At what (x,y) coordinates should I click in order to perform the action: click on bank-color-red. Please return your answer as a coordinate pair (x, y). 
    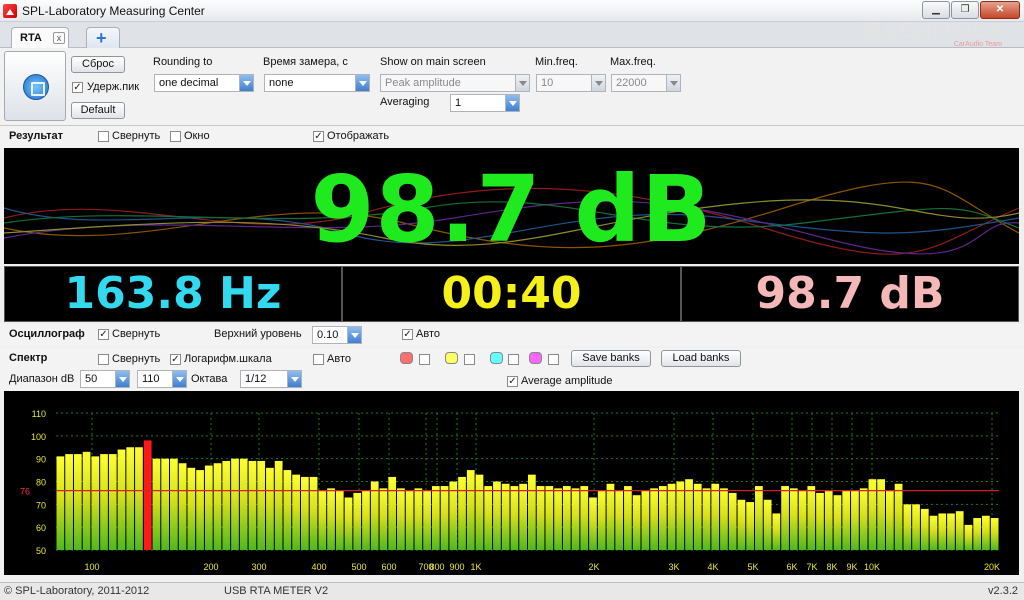
    Looking at the image, I should click on (406, 358).